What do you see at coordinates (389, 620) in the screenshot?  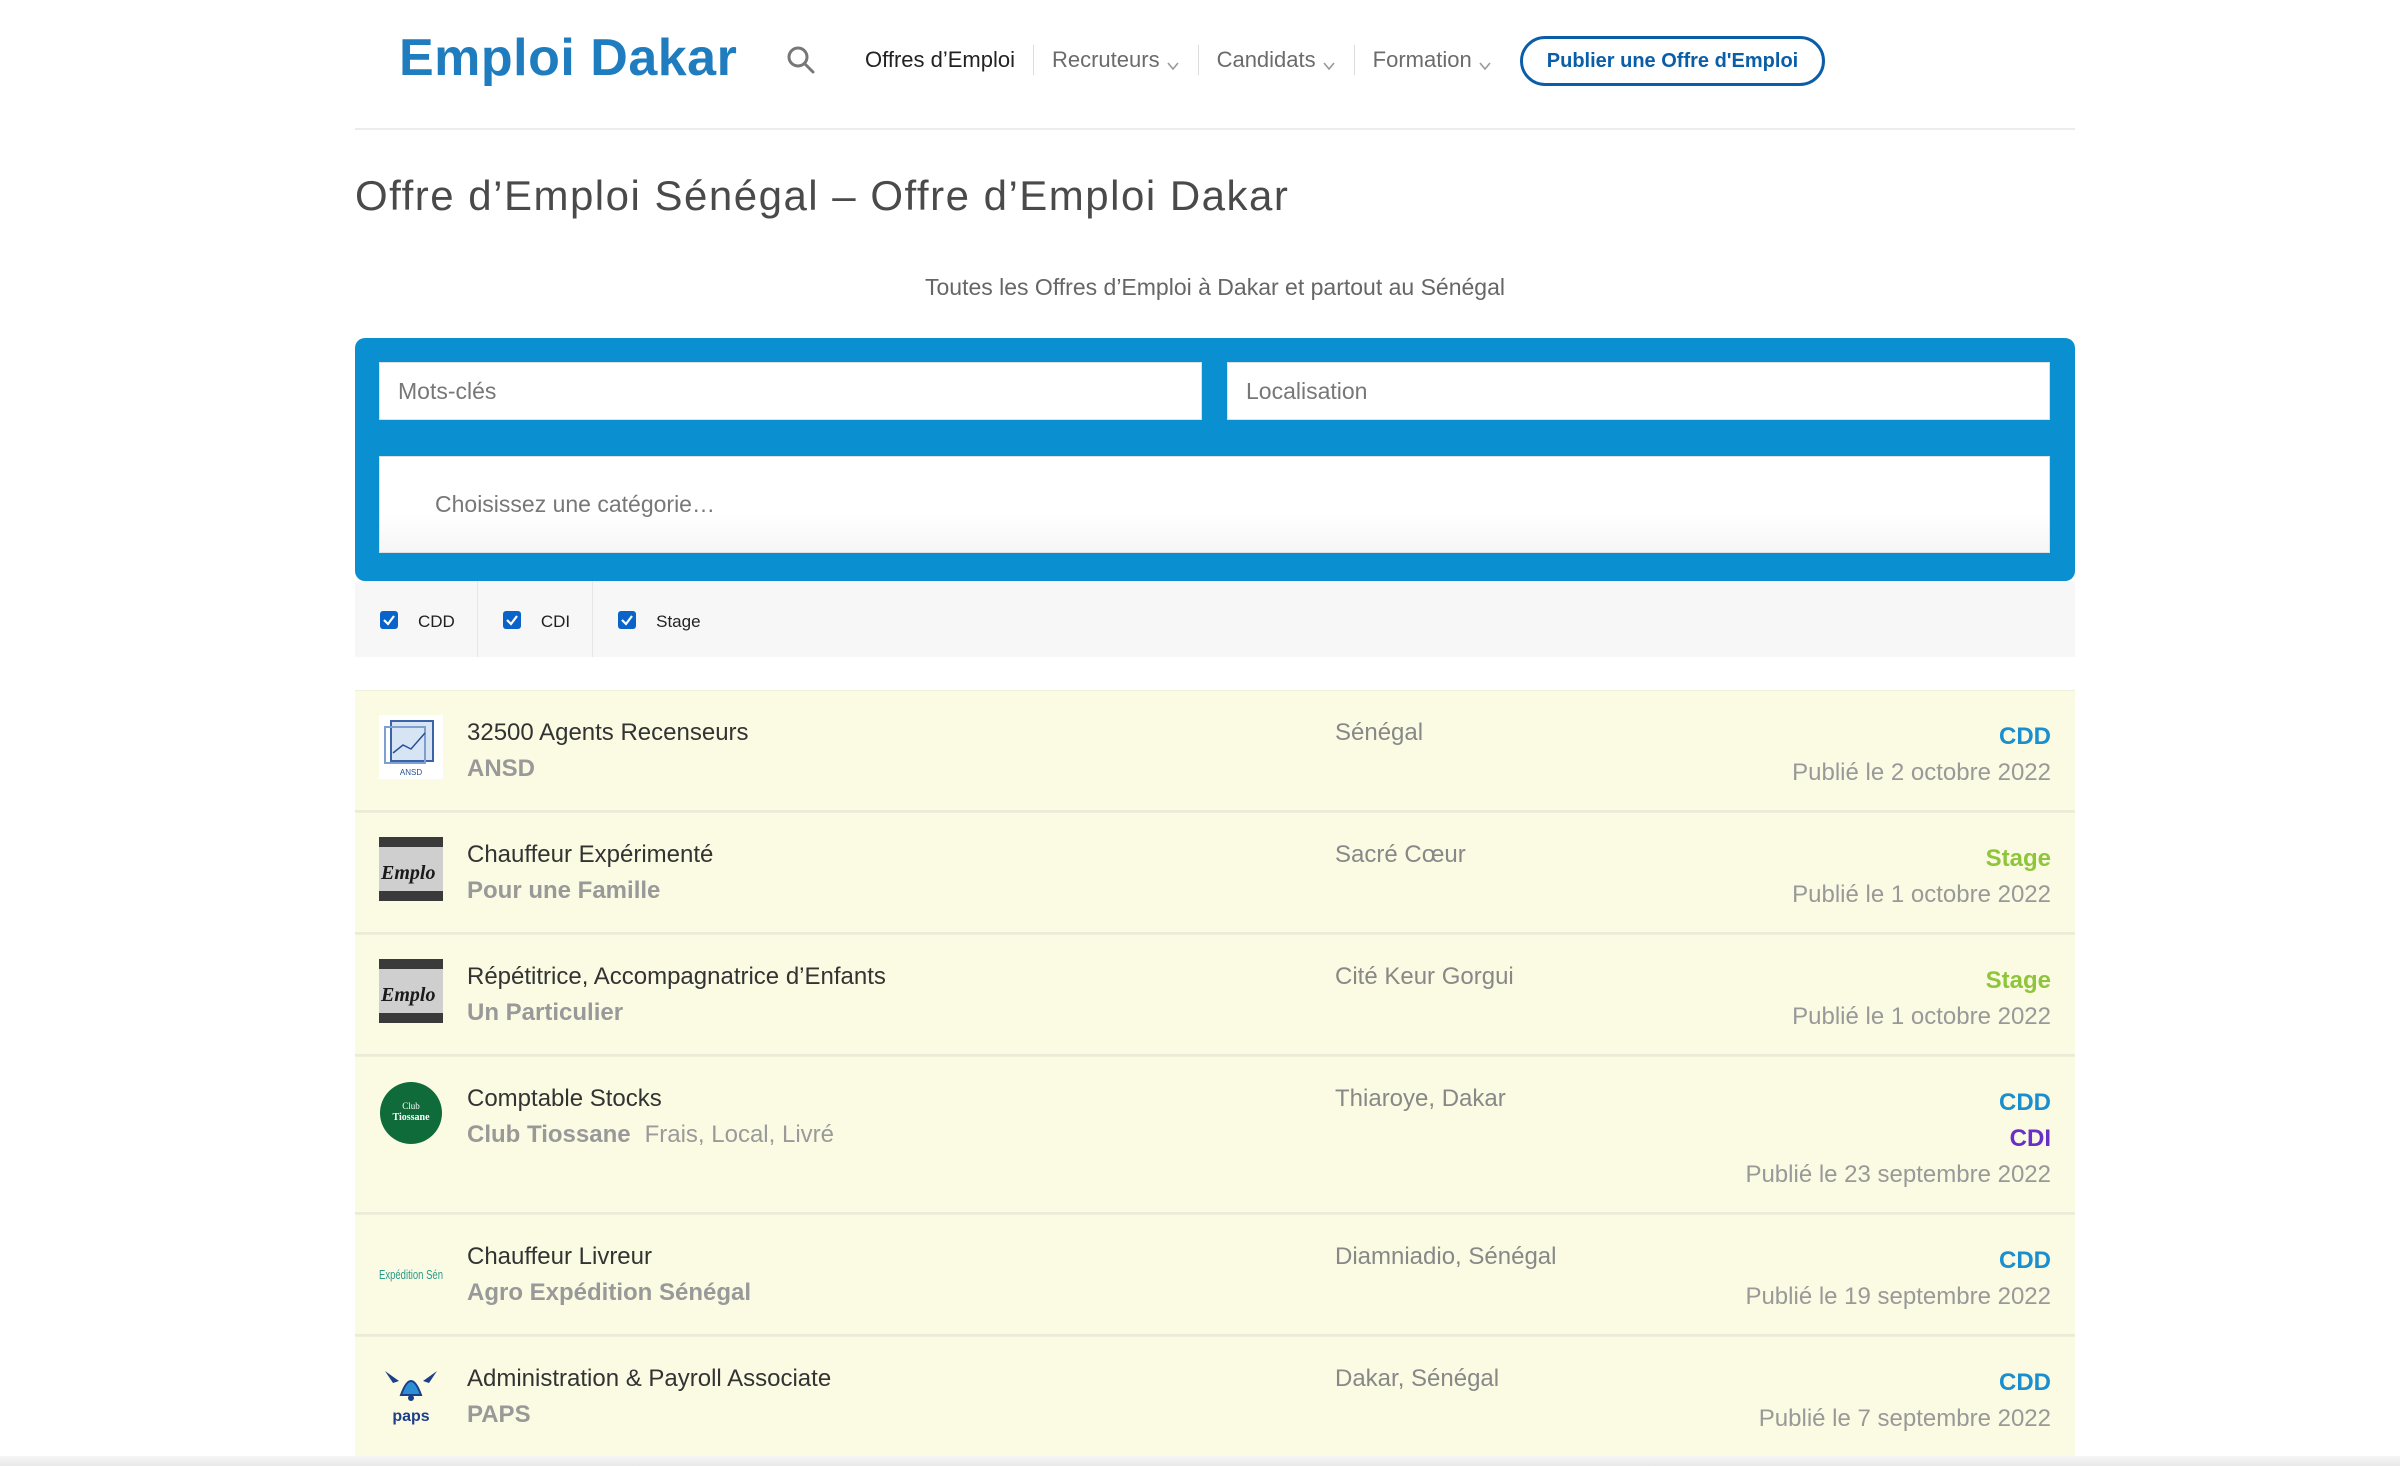 I see `checkbox-cdd` at bounding box center [389, 620].